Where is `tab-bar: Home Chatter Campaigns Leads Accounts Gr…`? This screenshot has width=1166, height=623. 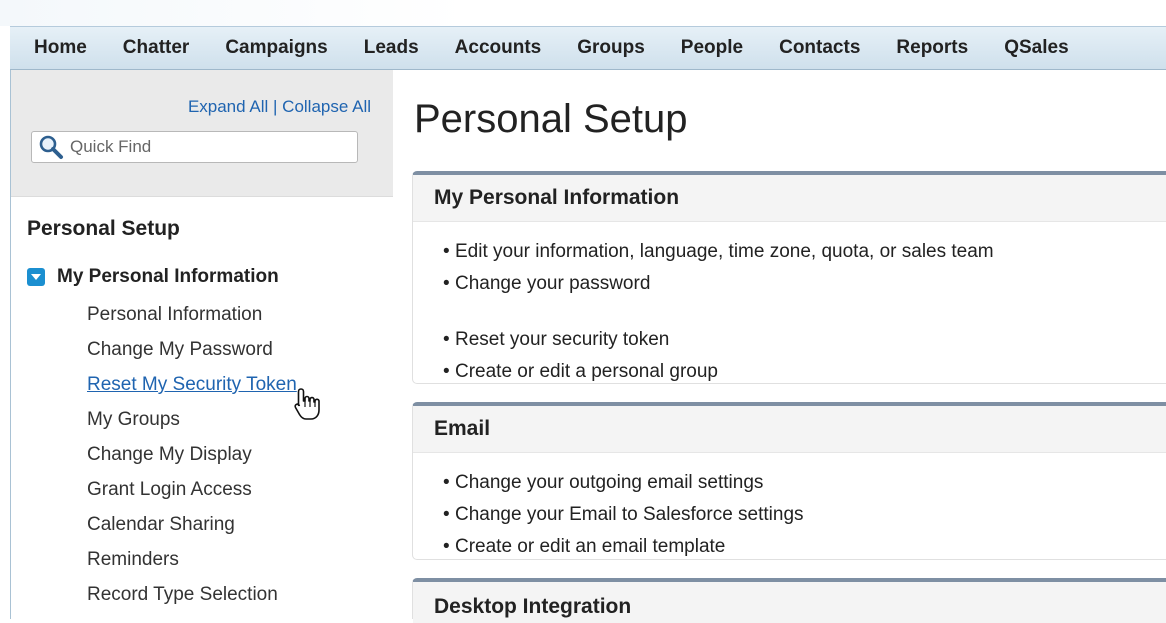 tab-bar: Home Chatter Campaigns Leads Accounts Gr… is located at coordinates (588, 48).